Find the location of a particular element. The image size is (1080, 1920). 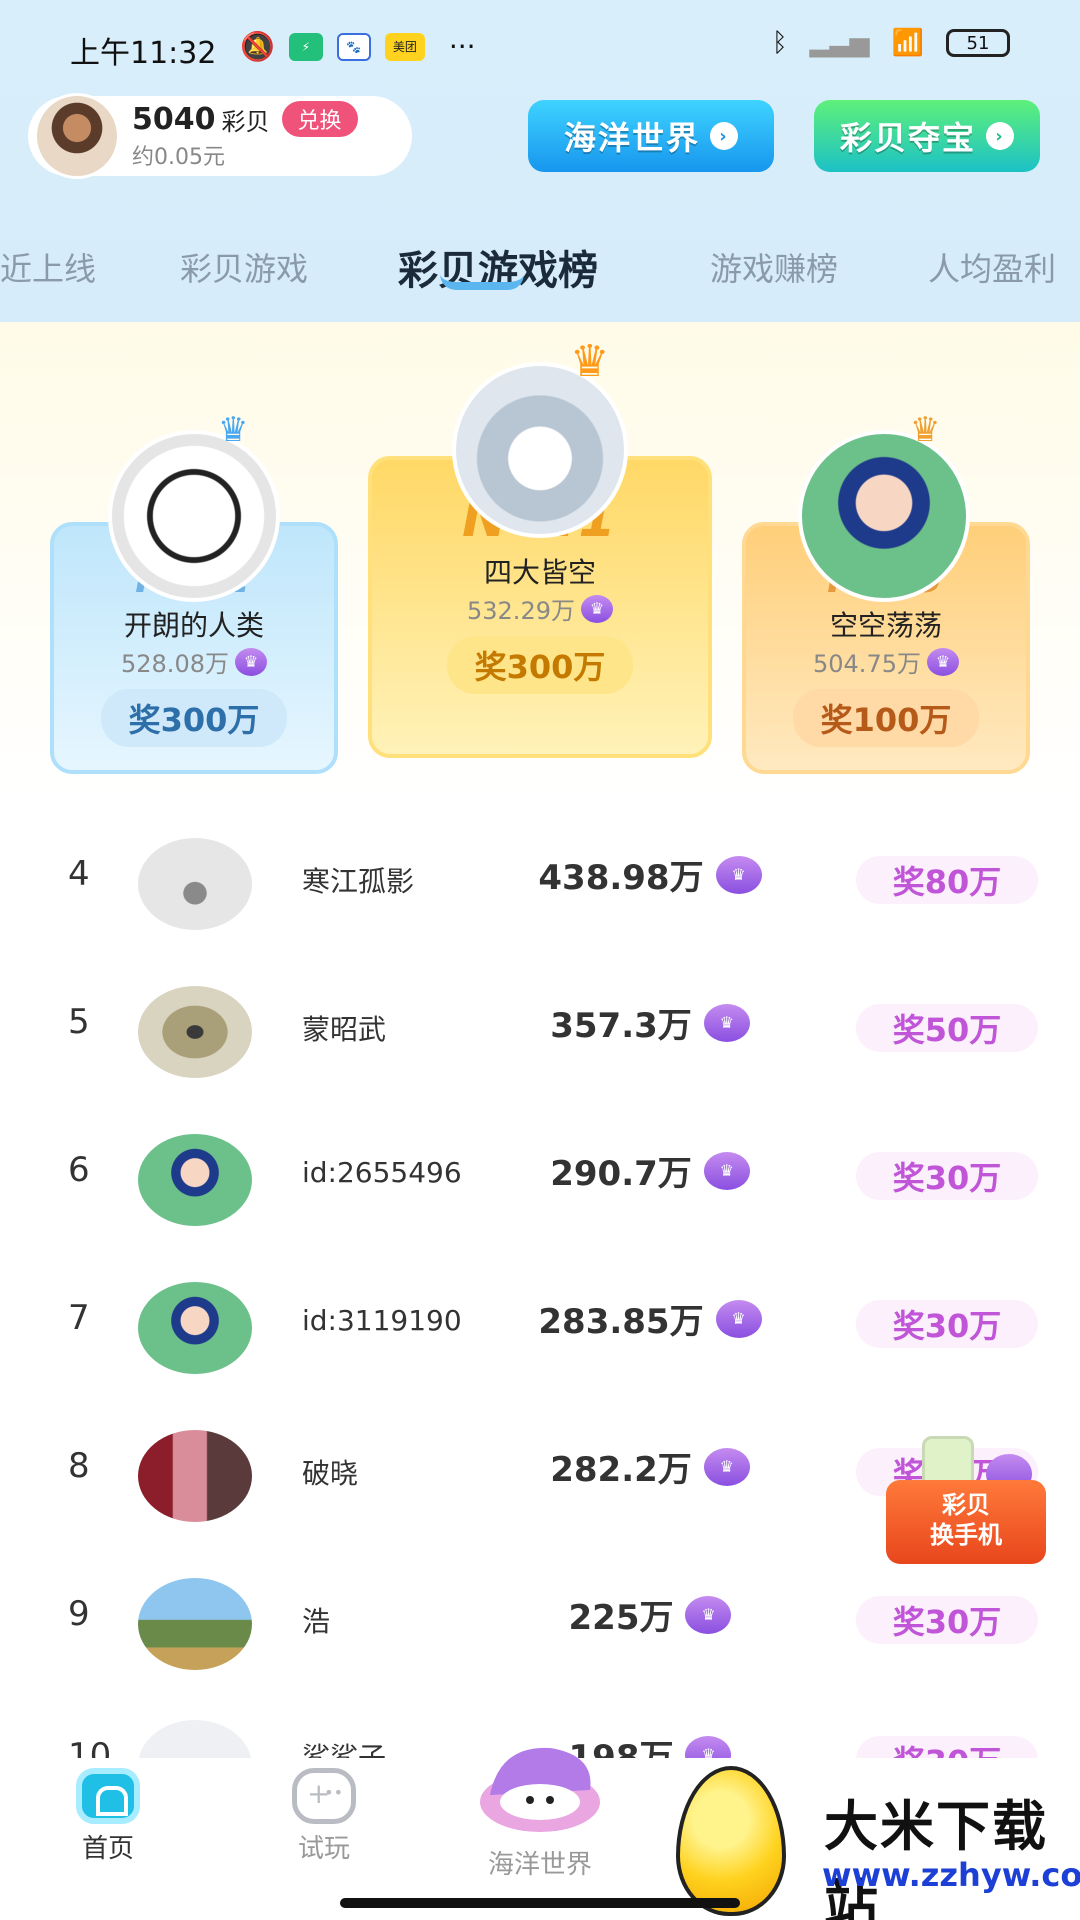

ranking-row: 5 蒙昭武 357.3万 ♛ 奖50万 is located at coordinates (540, 1026).